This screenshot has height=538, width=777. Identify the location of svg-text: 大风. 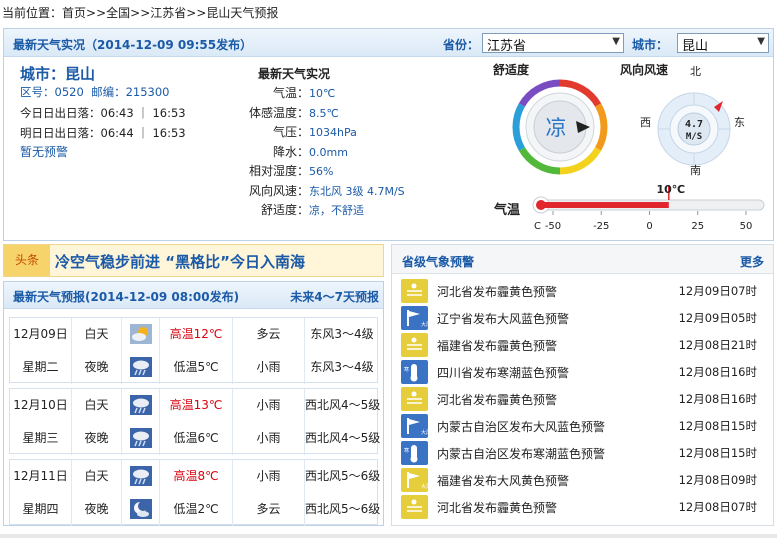
(424, 486).